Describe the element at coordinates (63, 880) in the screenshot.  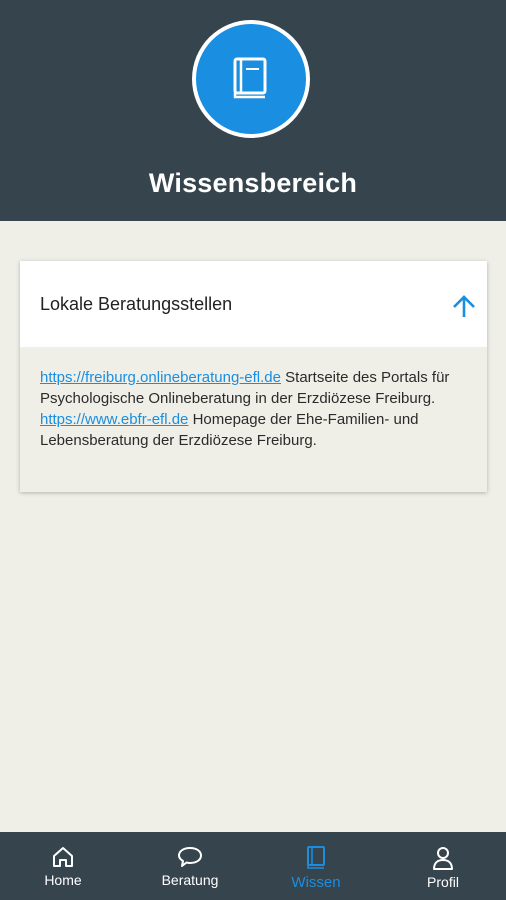
I see `nav-label-home: Home` at that location.